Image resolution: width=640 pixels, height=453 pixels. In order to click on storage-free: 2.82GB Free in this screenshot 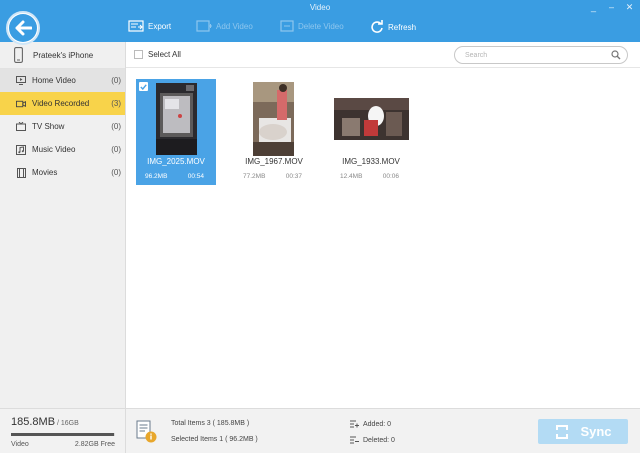, I will do `click(94, 444)`.